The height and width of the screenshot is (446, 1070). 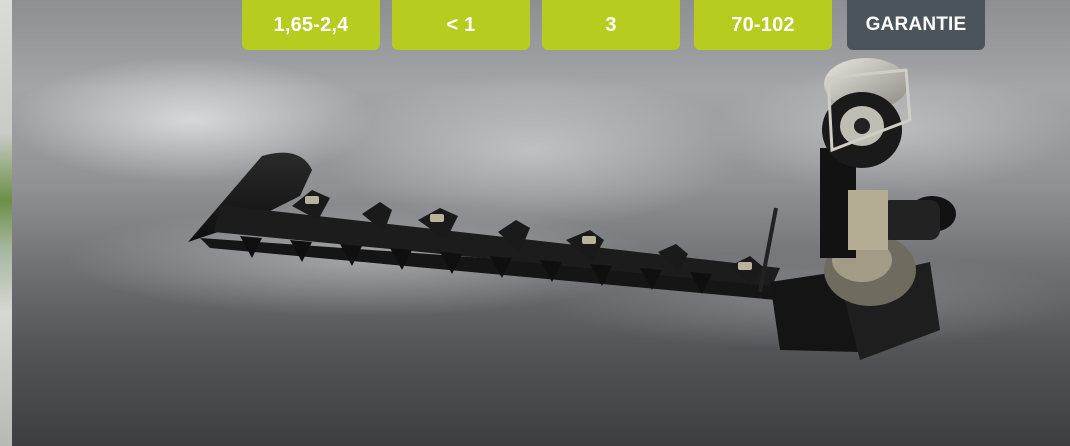 I want to click on spec-tabs: 1,65-2,4 < 1 3 70-102 GARANTIE, so click(x=535, y=25).